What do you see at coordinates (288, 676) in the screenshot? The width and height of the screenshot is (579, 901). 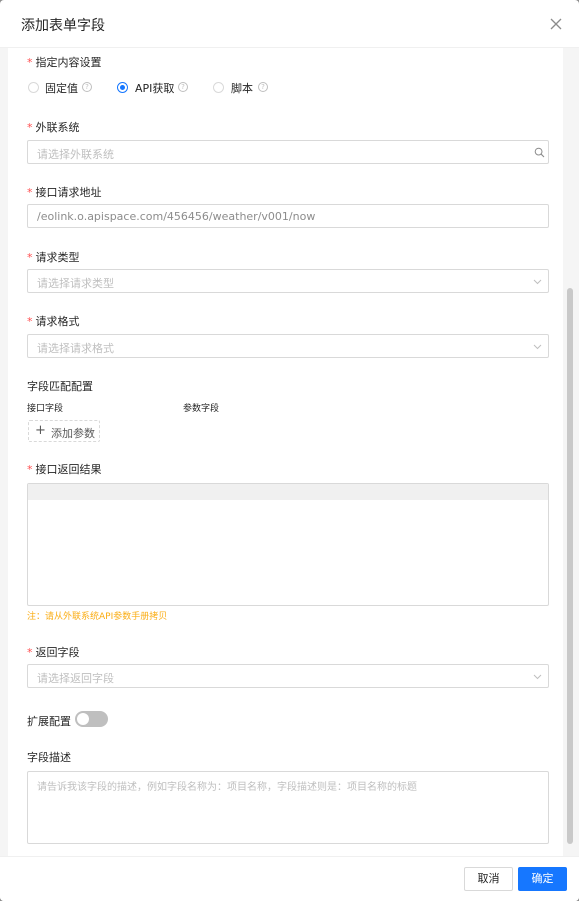 I see `return-field-select: 请选择返回字段` at bounding box center [288, 676].